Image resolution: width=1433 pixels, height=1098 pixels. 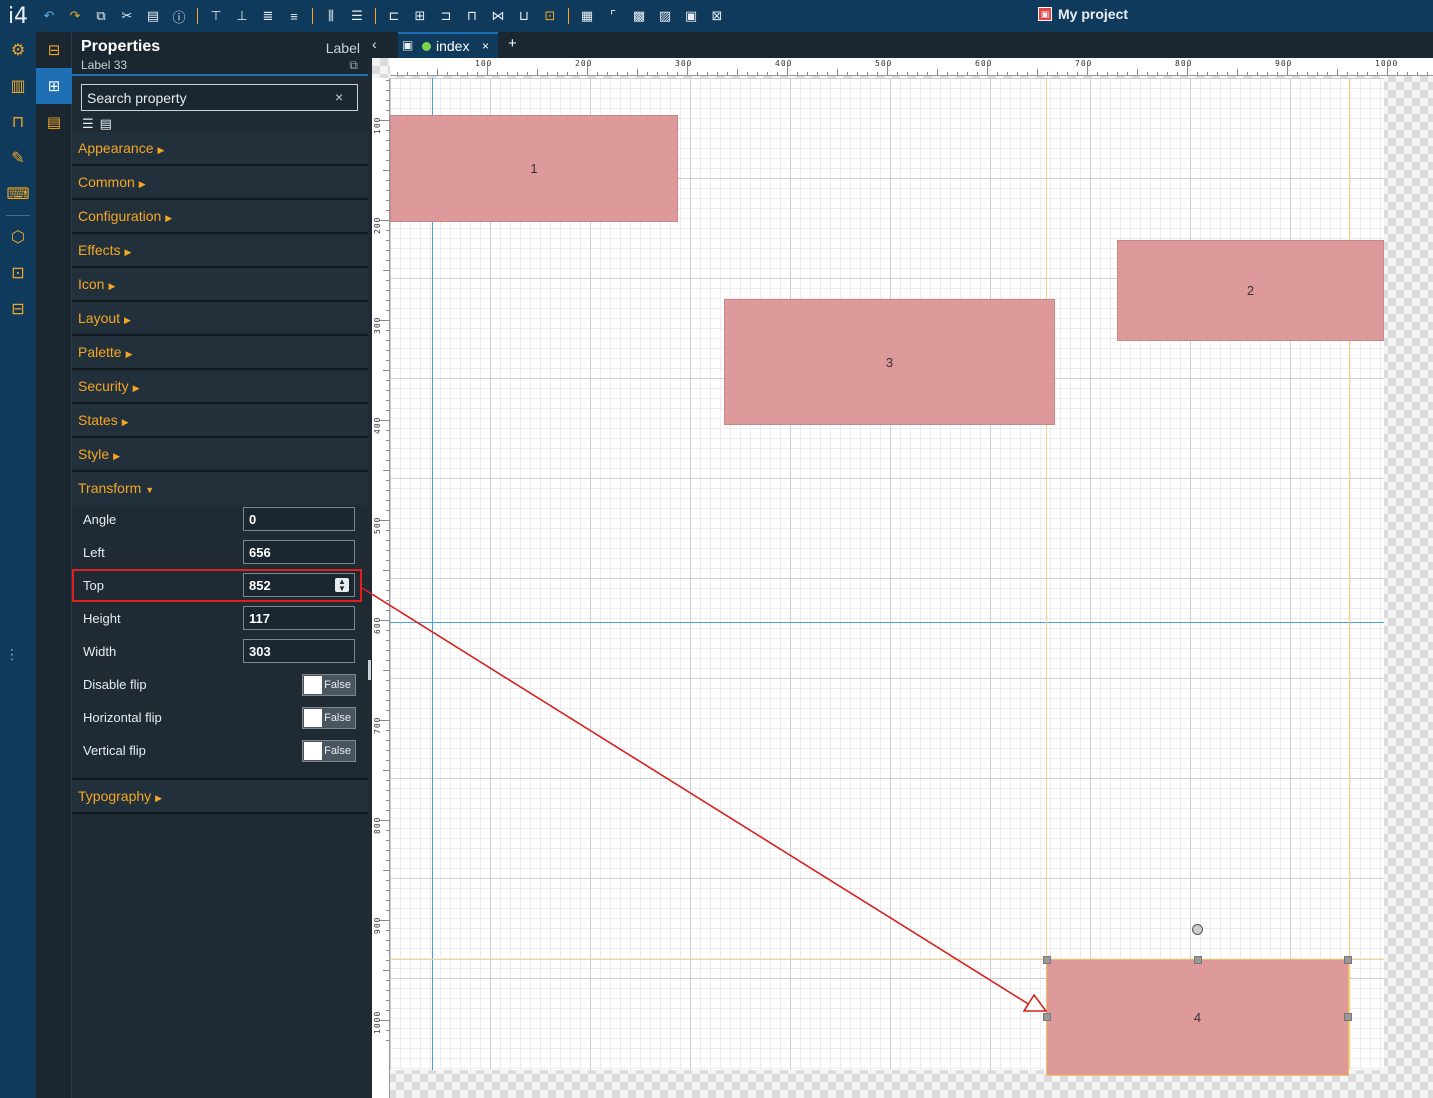 I want to click on resize-handle-w, so click(x=1047, y=1017).